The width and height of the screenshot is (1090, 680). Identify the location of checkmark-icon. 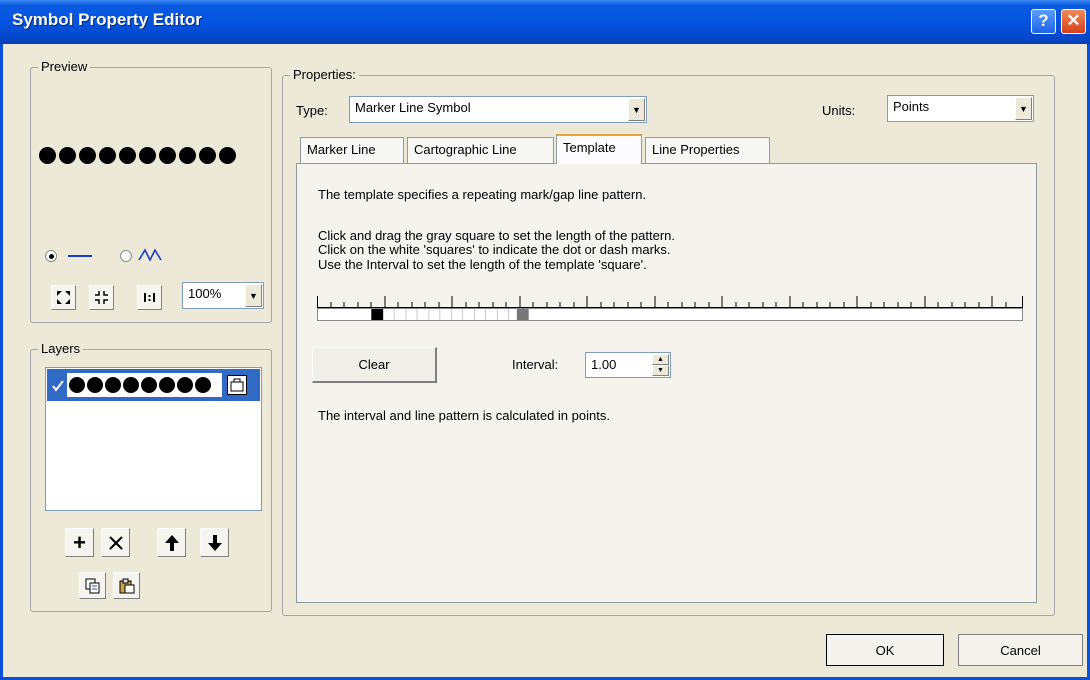
(58, 386).